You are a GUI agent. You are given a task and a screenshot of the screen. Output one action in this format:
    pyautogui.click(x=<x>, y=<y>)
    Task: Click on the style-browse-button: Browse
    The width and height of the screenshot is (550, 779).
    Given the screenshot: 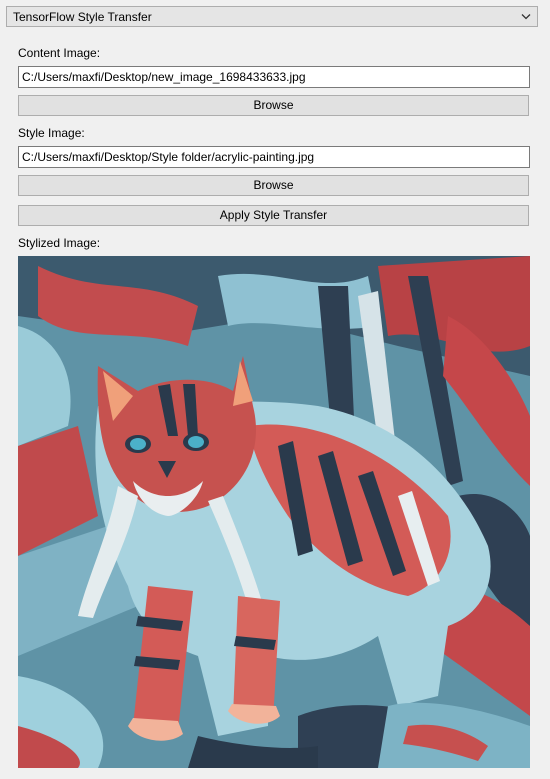 What is the action you would take?
    pyautogui.click(x=273, y=185)
    